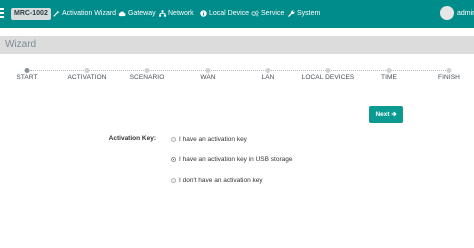 Image resolution: width=474 pixels, height=248 pixels. What do you see at coordinates (221, 180) in the screenshot?
I see `radio-label: I don't have an activation key` at bounding box center [221, 180].